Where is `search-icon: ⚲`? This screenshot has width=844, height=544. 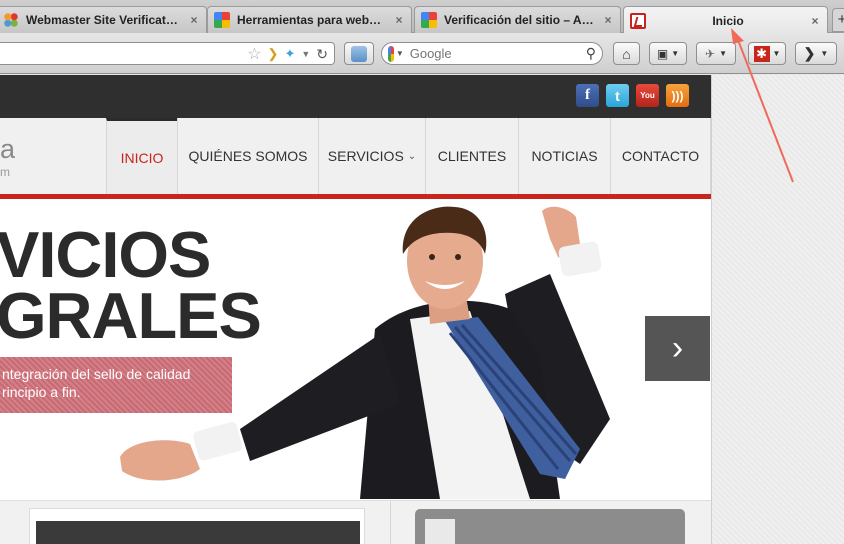 search-icon: ⚲ is located at coordinates (591, 53).